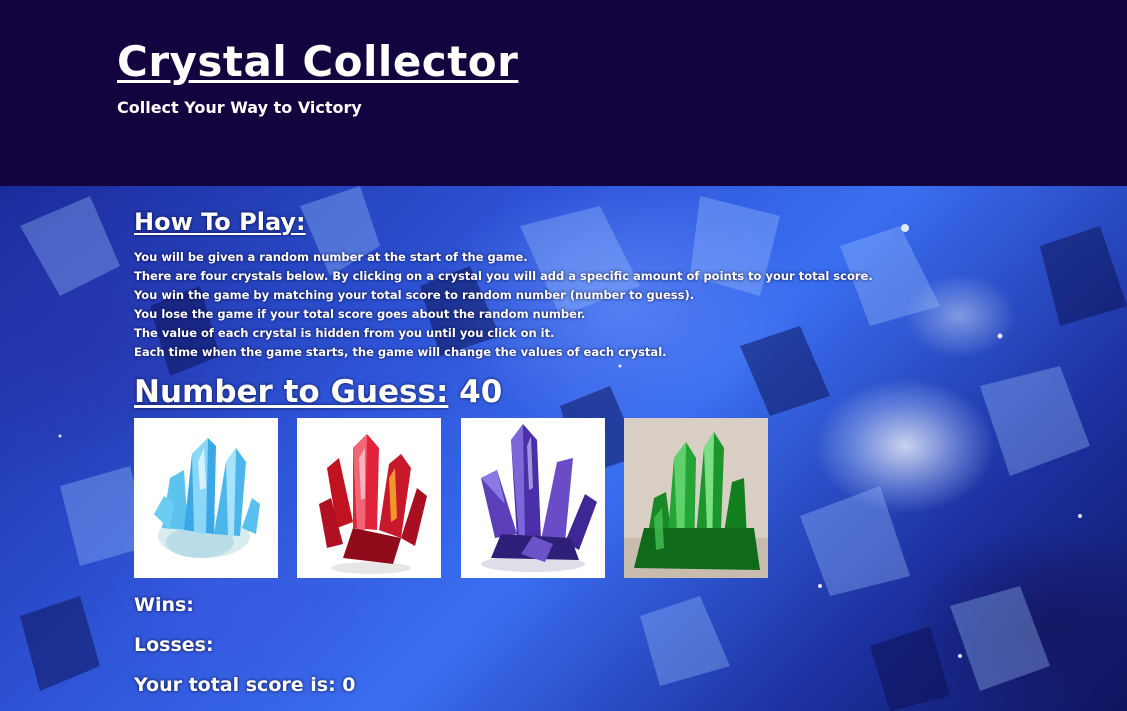  I want to click on purple-crystal-button, so click(533, 498).